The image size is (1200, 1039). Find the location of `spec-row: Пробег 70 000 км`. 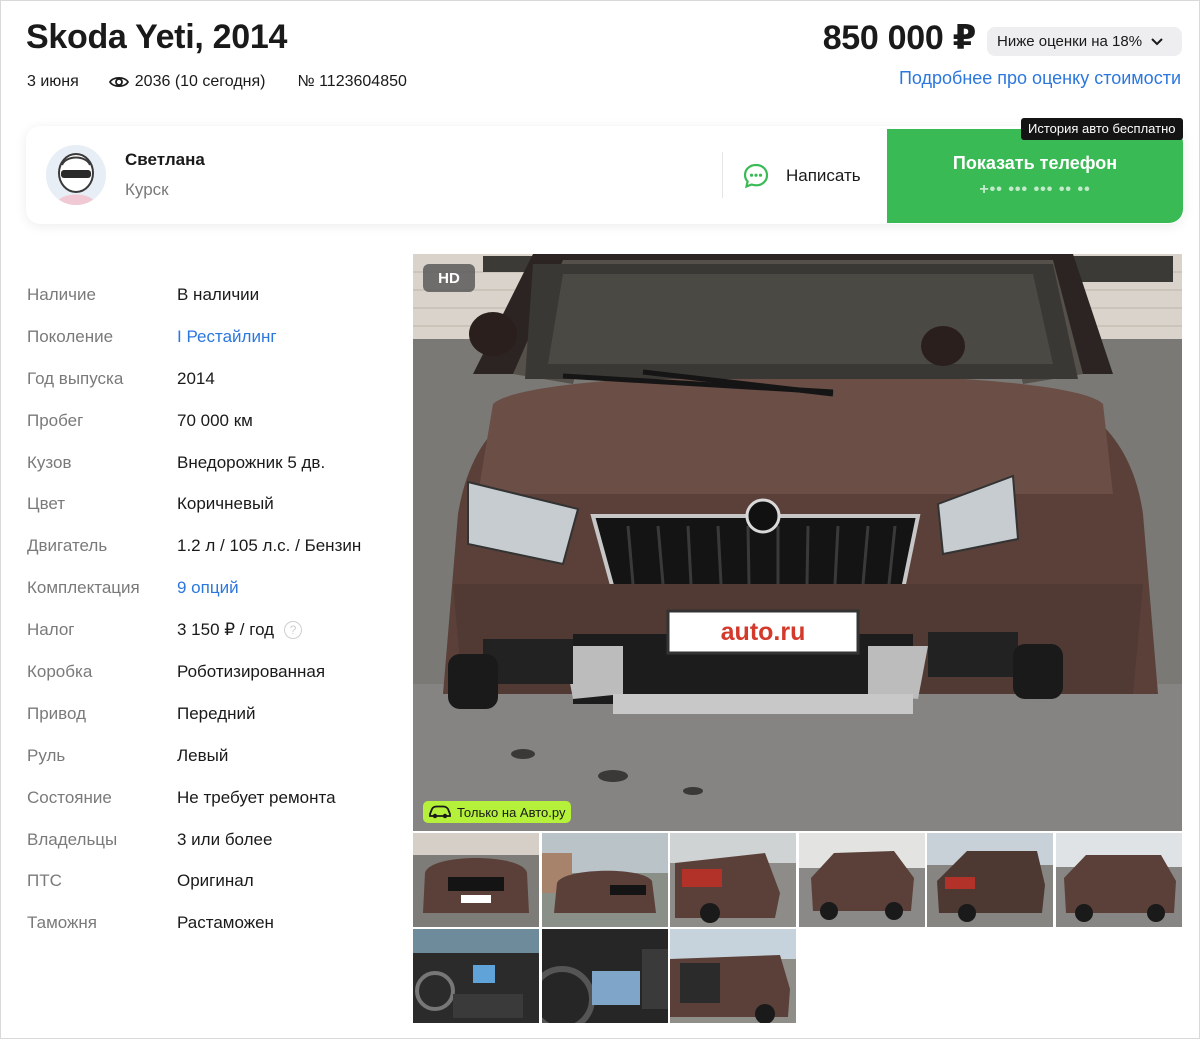

spec-row: Пробег 70 000 км is located at coordinates (212, 421).